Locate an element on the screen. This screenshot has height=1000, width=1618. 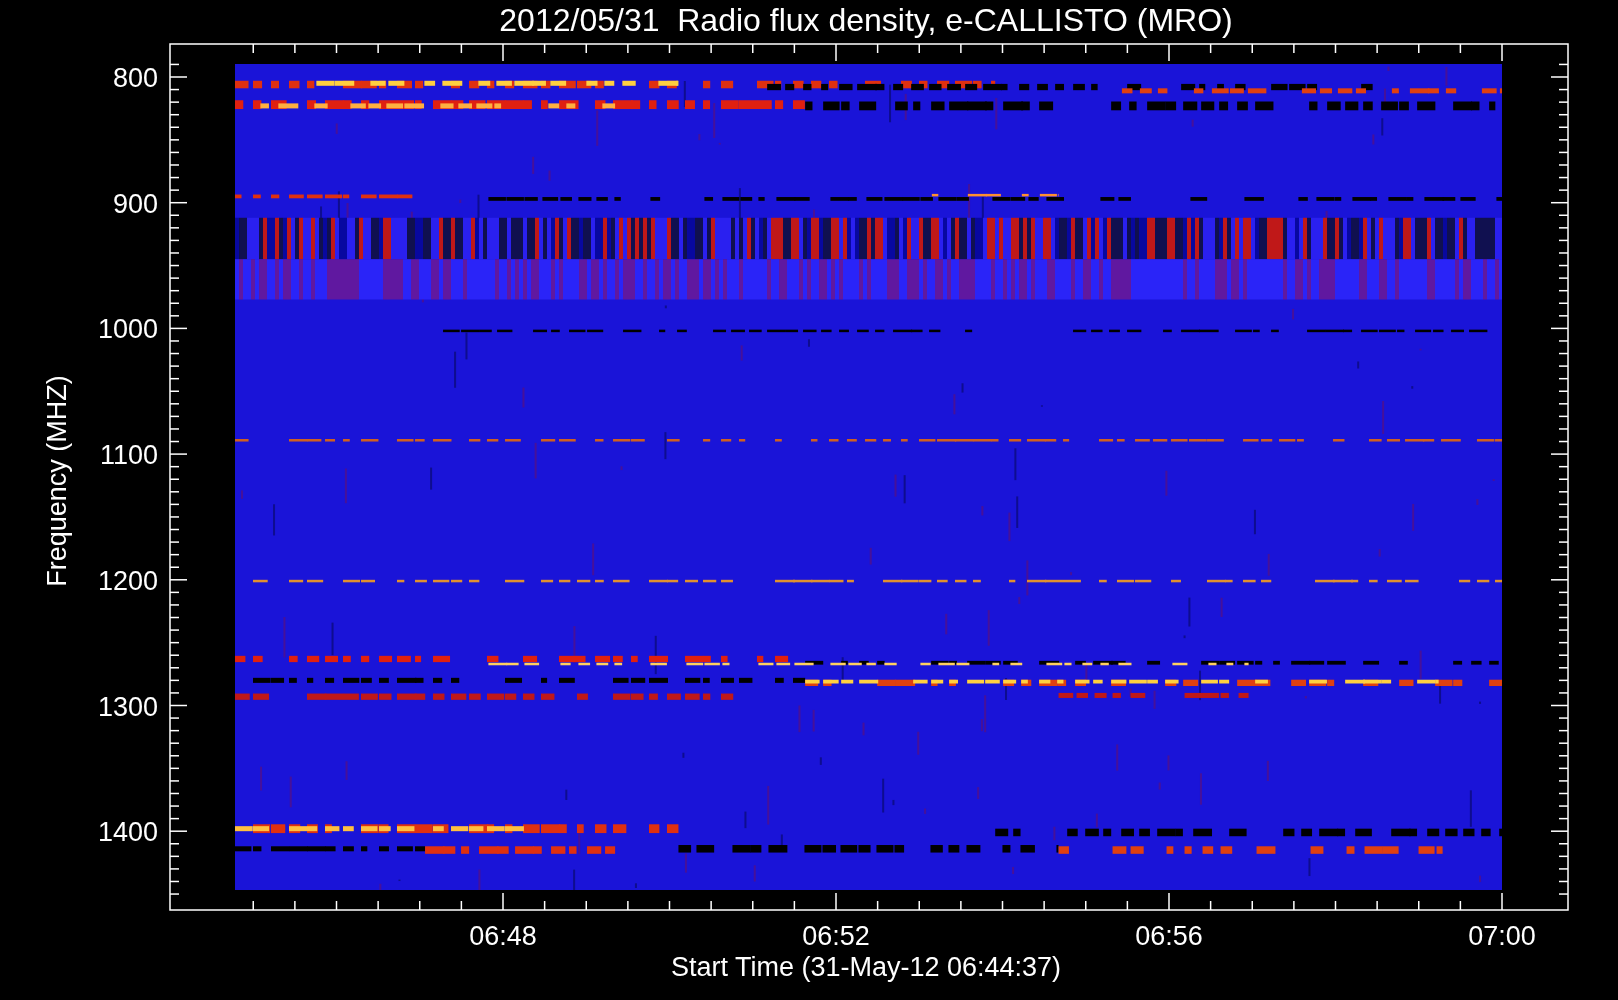
tick-label: 1000 is located at coordinates (127, 329).